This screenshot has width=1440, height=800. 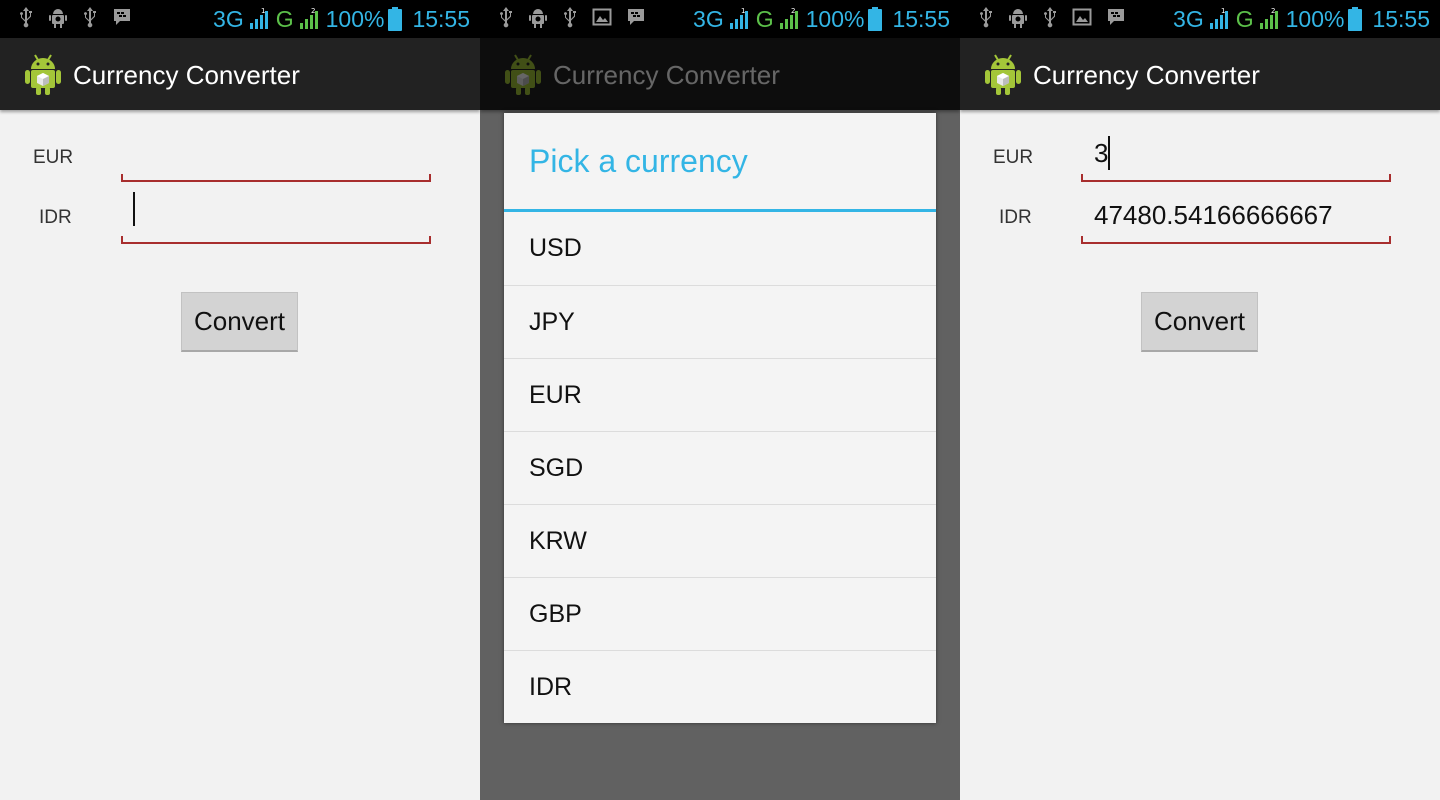 I want to click on idr-row: IDR 47480.54166666667, so click(x=1200, y=218).